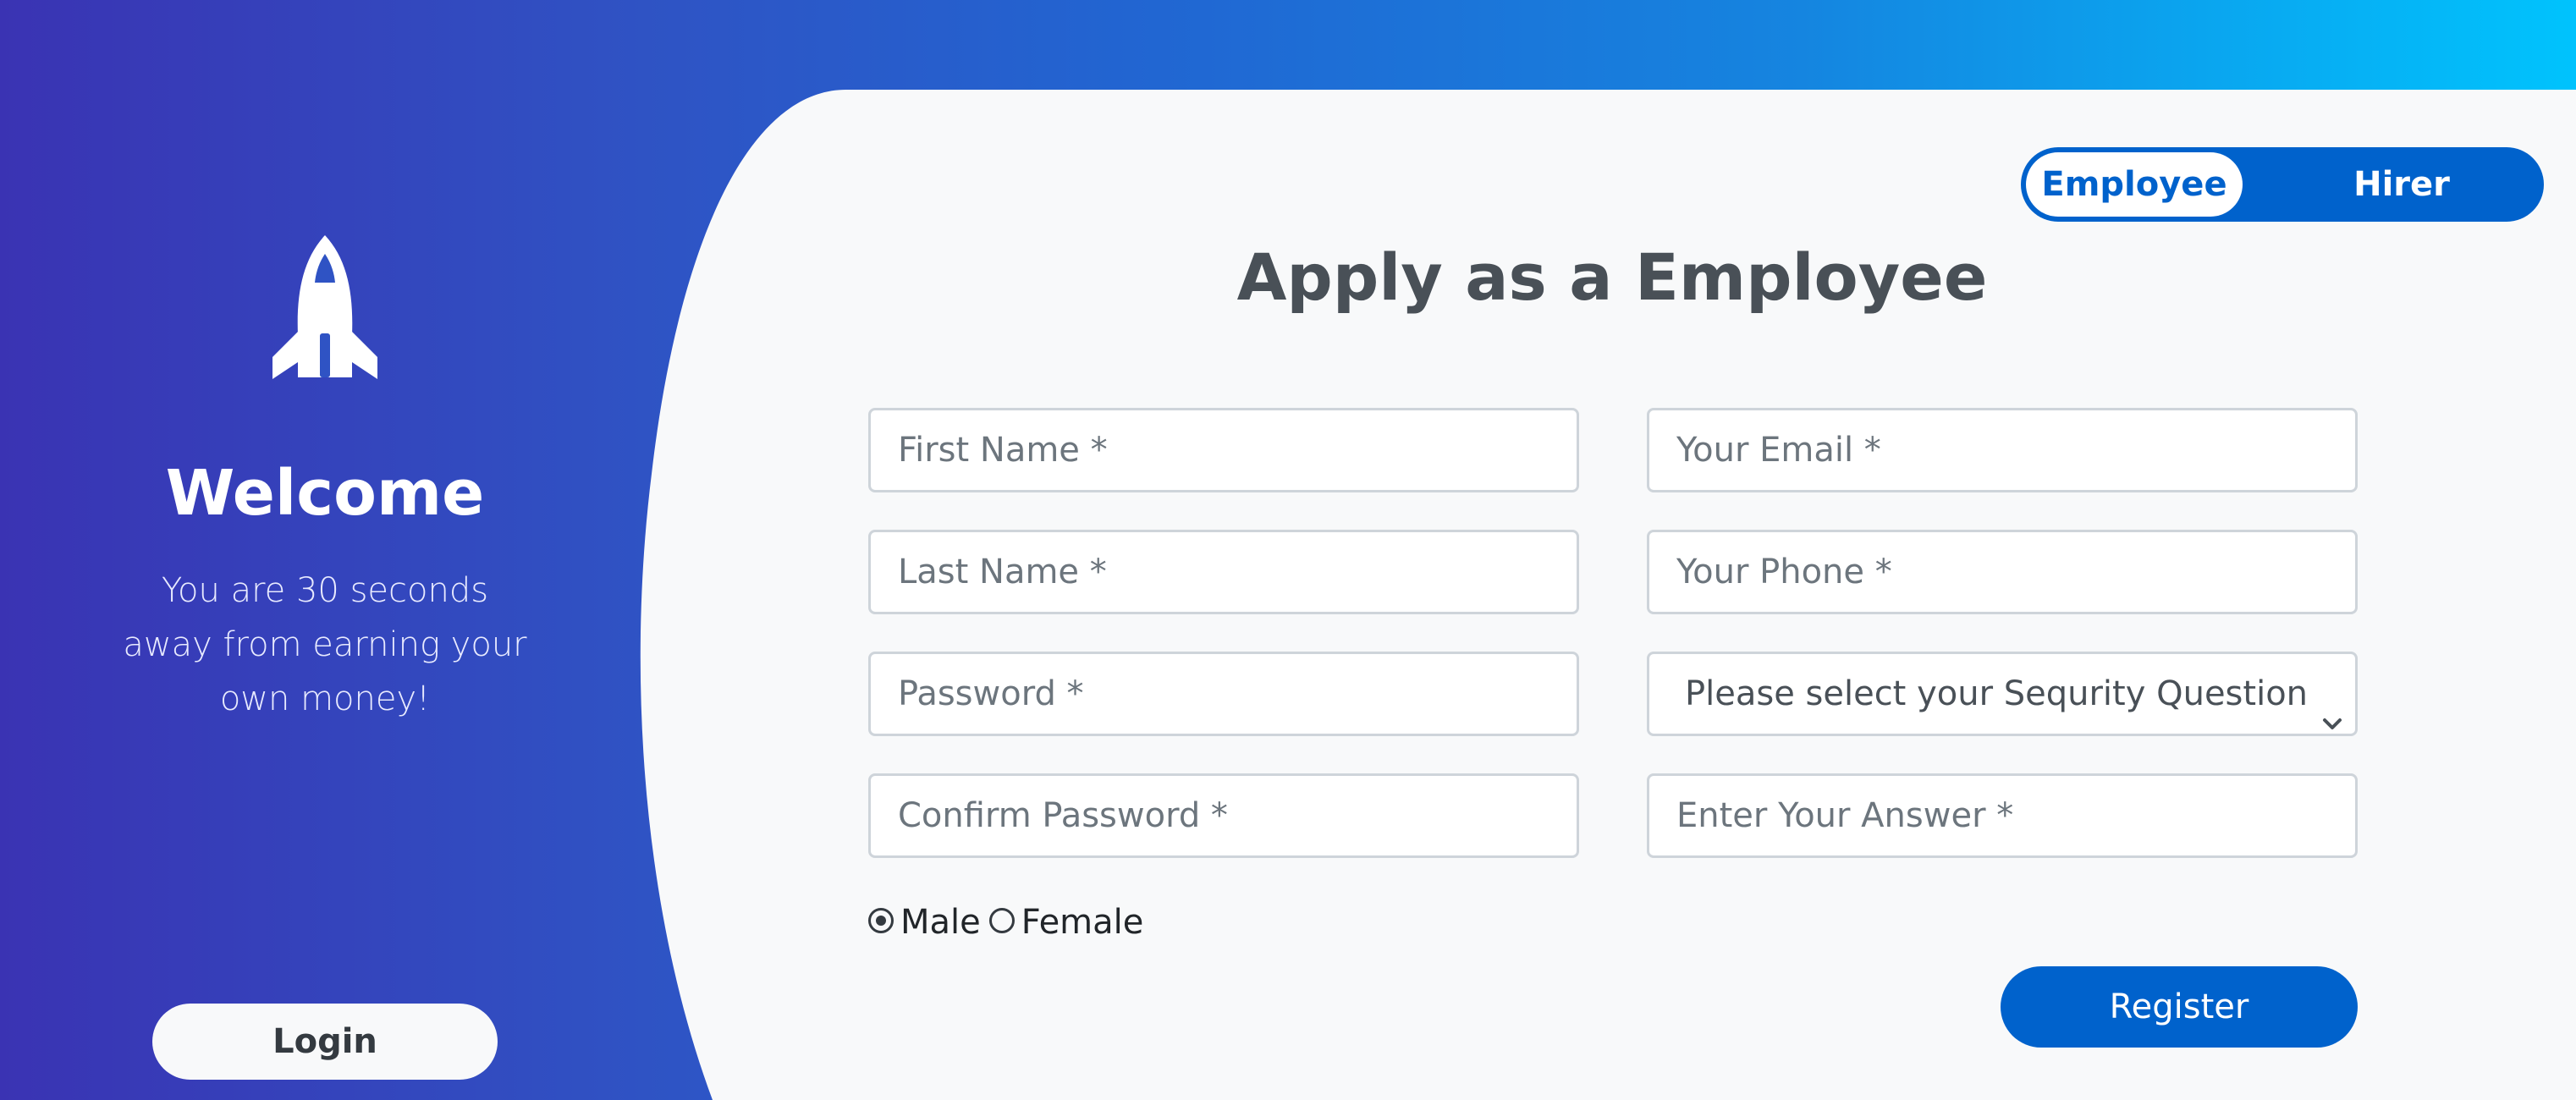 This screenshot has width=2576, height=1100. Describe the element at coordinates (1003, 451) in the screenshot. I see `first-name-placeholder: First Name *` at that location.